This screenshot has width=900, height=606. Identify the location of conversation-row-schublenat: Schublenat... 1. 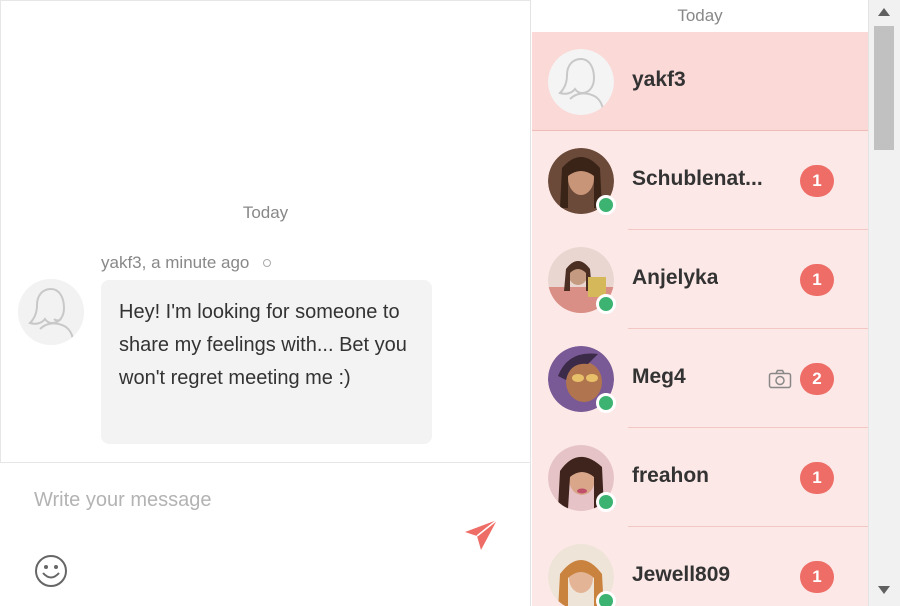
(700, 180).